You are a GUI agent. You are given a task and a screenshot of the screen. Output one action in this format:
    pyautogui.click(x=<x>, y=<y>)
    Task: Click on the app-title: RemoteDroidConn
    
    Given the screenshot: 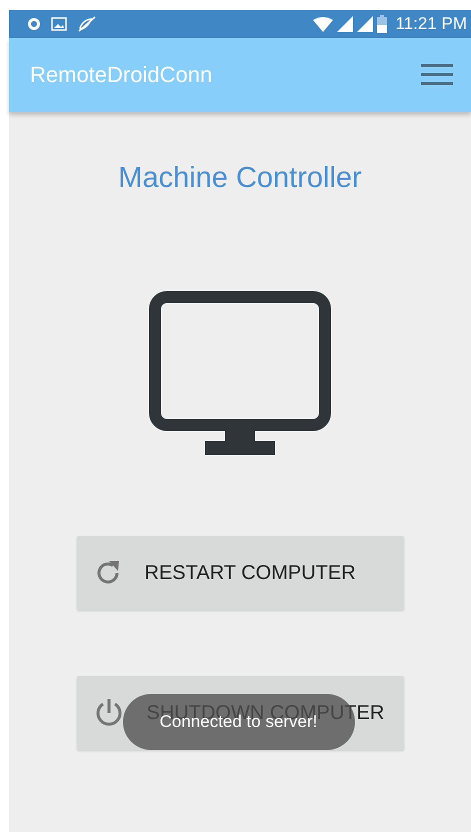 What is the action you would take?
    pyautogui.click(x=121, y=75)
    